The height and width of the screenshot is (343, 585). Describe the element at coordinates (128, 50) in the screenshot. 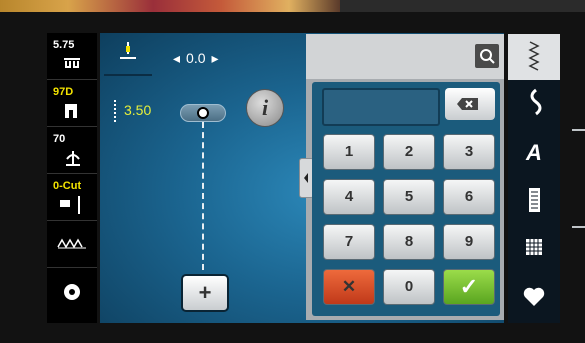

I see `needle-icon` at that location.